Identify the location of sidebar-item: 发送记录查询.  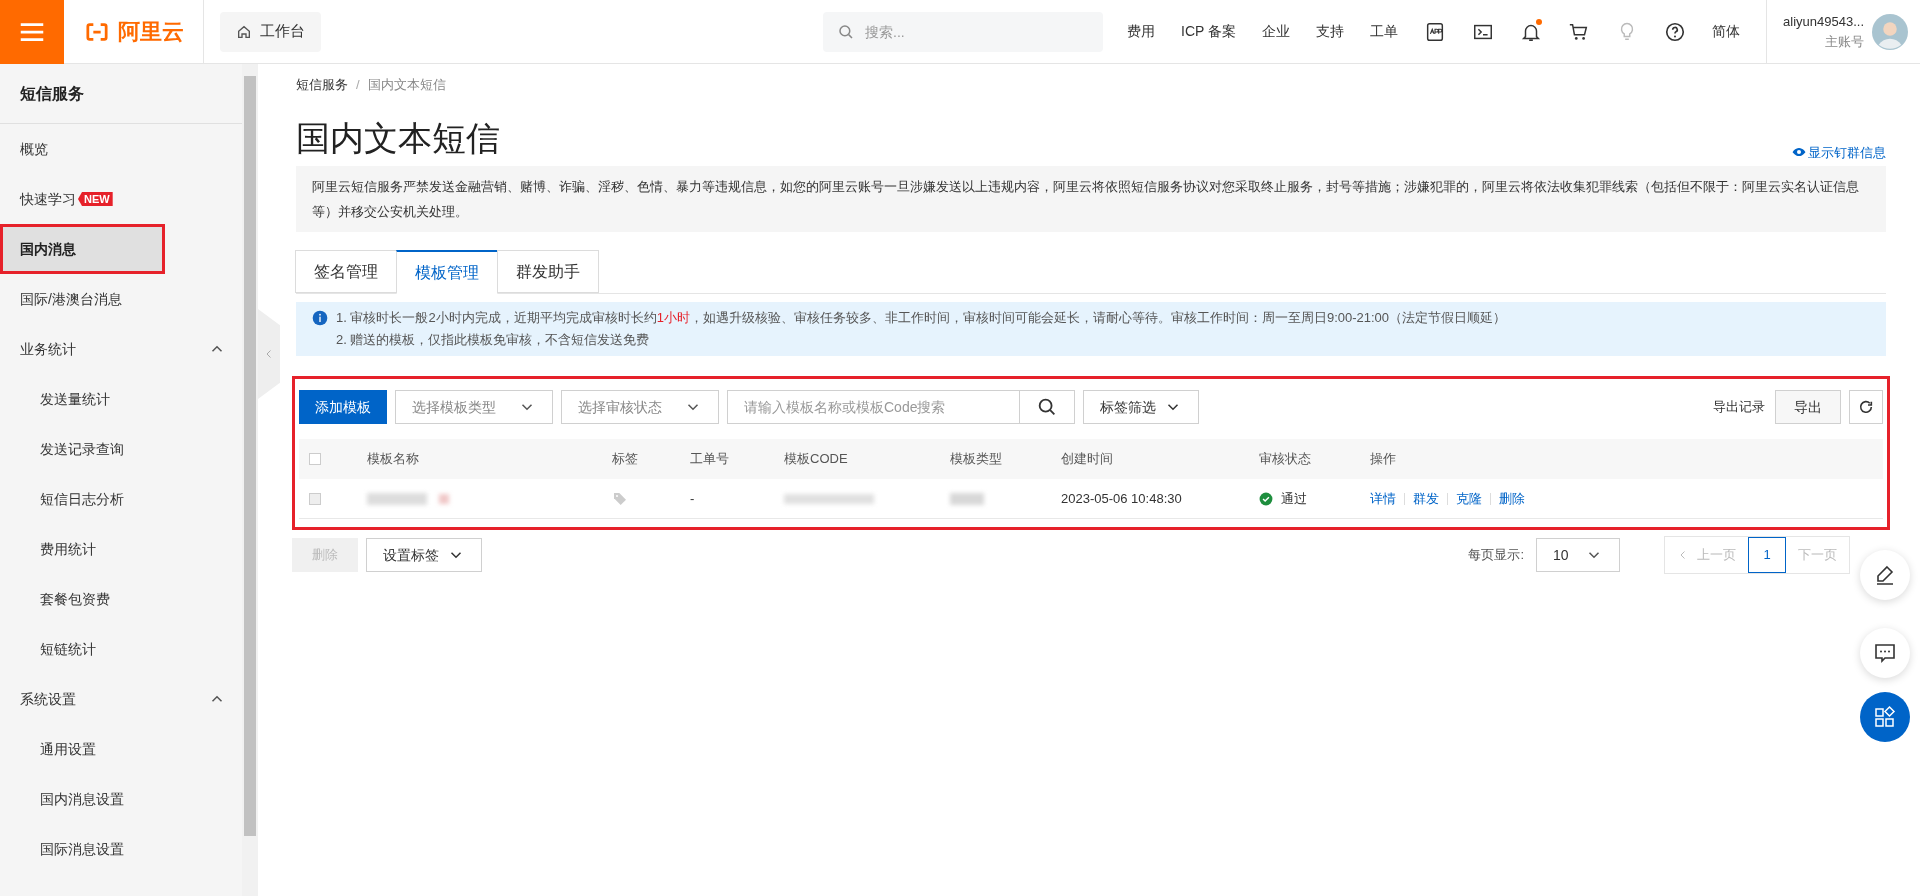
(121, 449).